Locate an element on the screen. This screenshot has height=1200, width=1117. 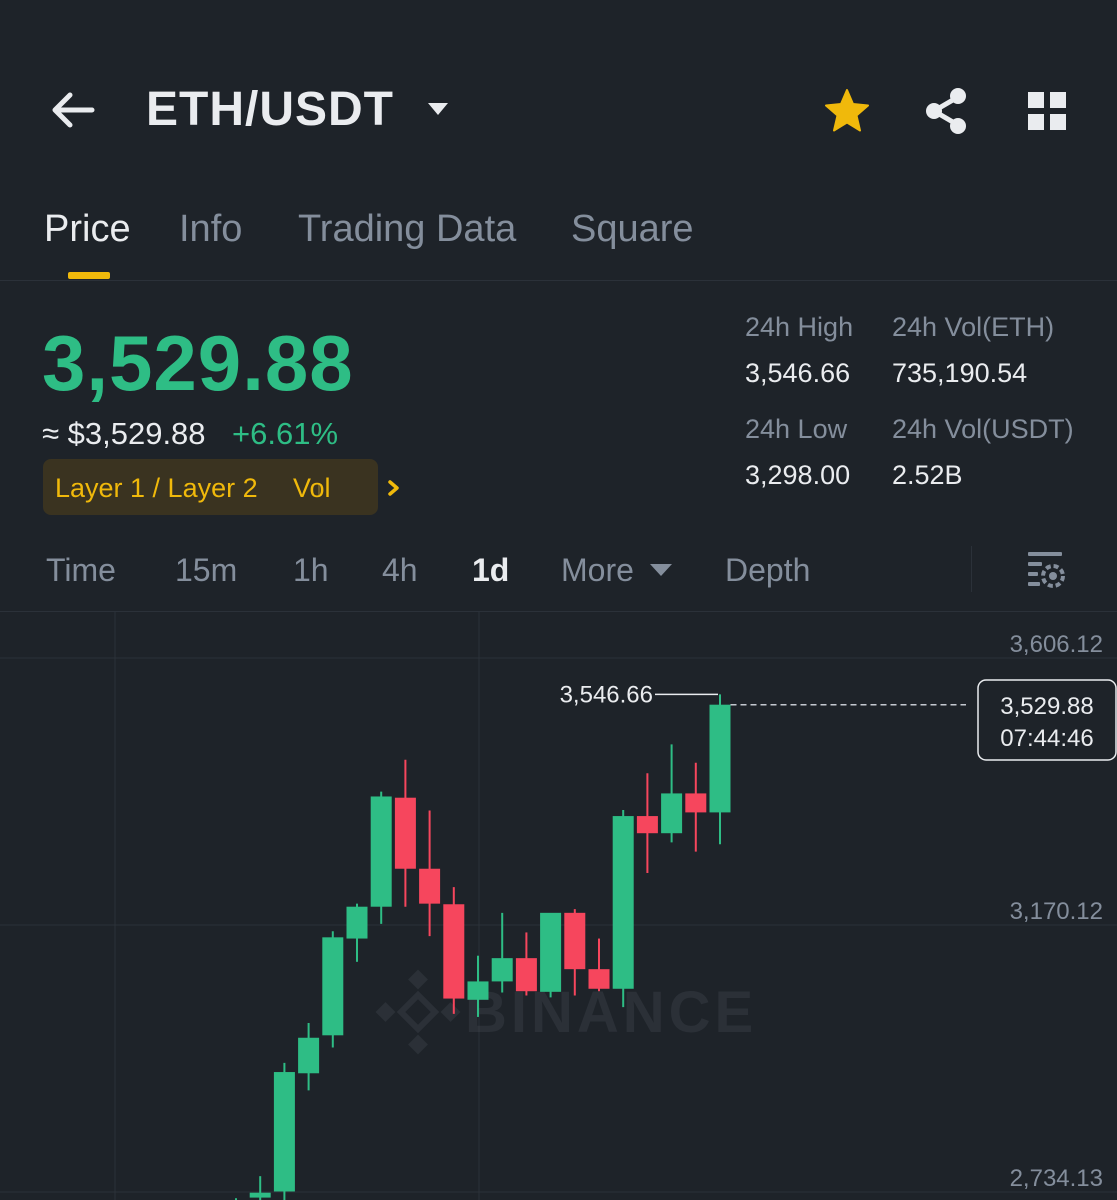
chevron-right-icon is located at coordinates (394, 488).